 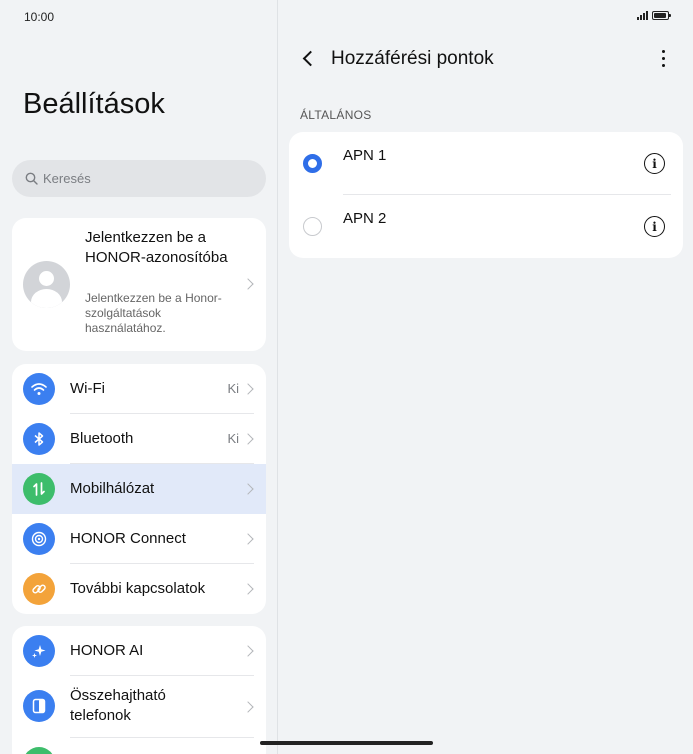 What do you see at coordinates (661, 15) in the screenshot?
I see `battery-icon` at bounding box center [661, 15].